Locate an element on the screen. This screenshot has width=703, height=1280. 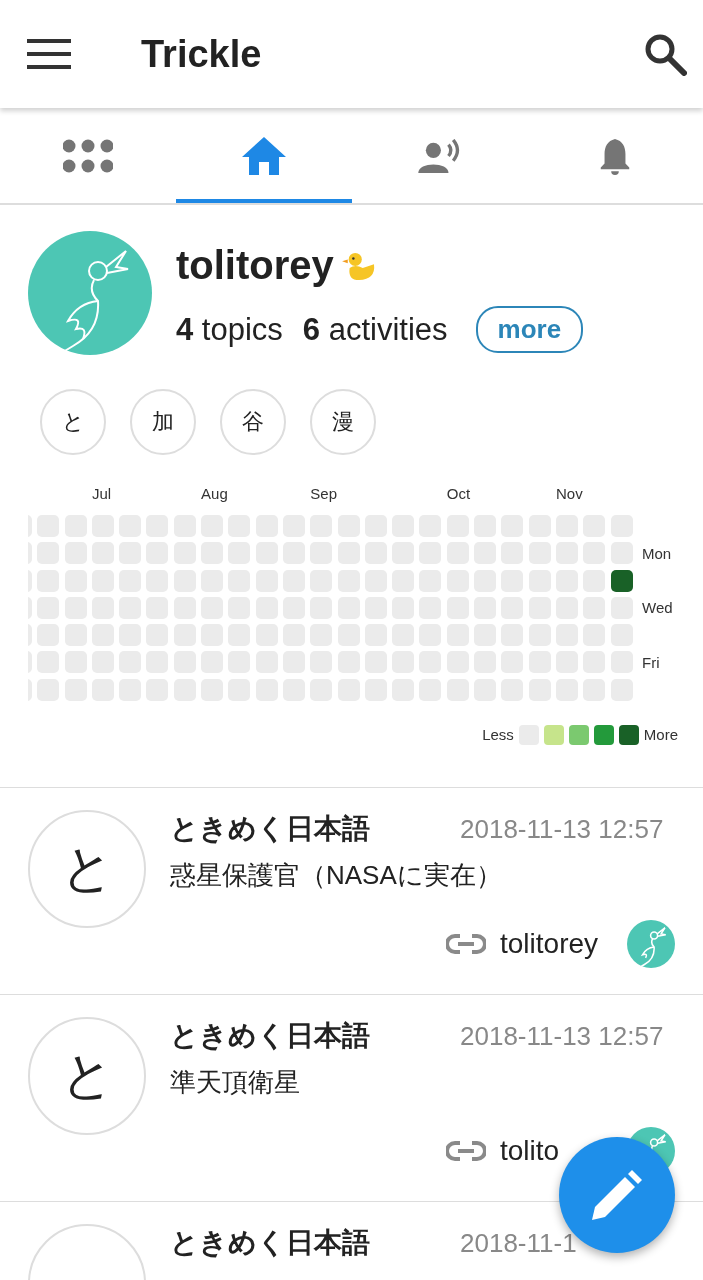
month-label: Jul is located at coordinates (101, 493).